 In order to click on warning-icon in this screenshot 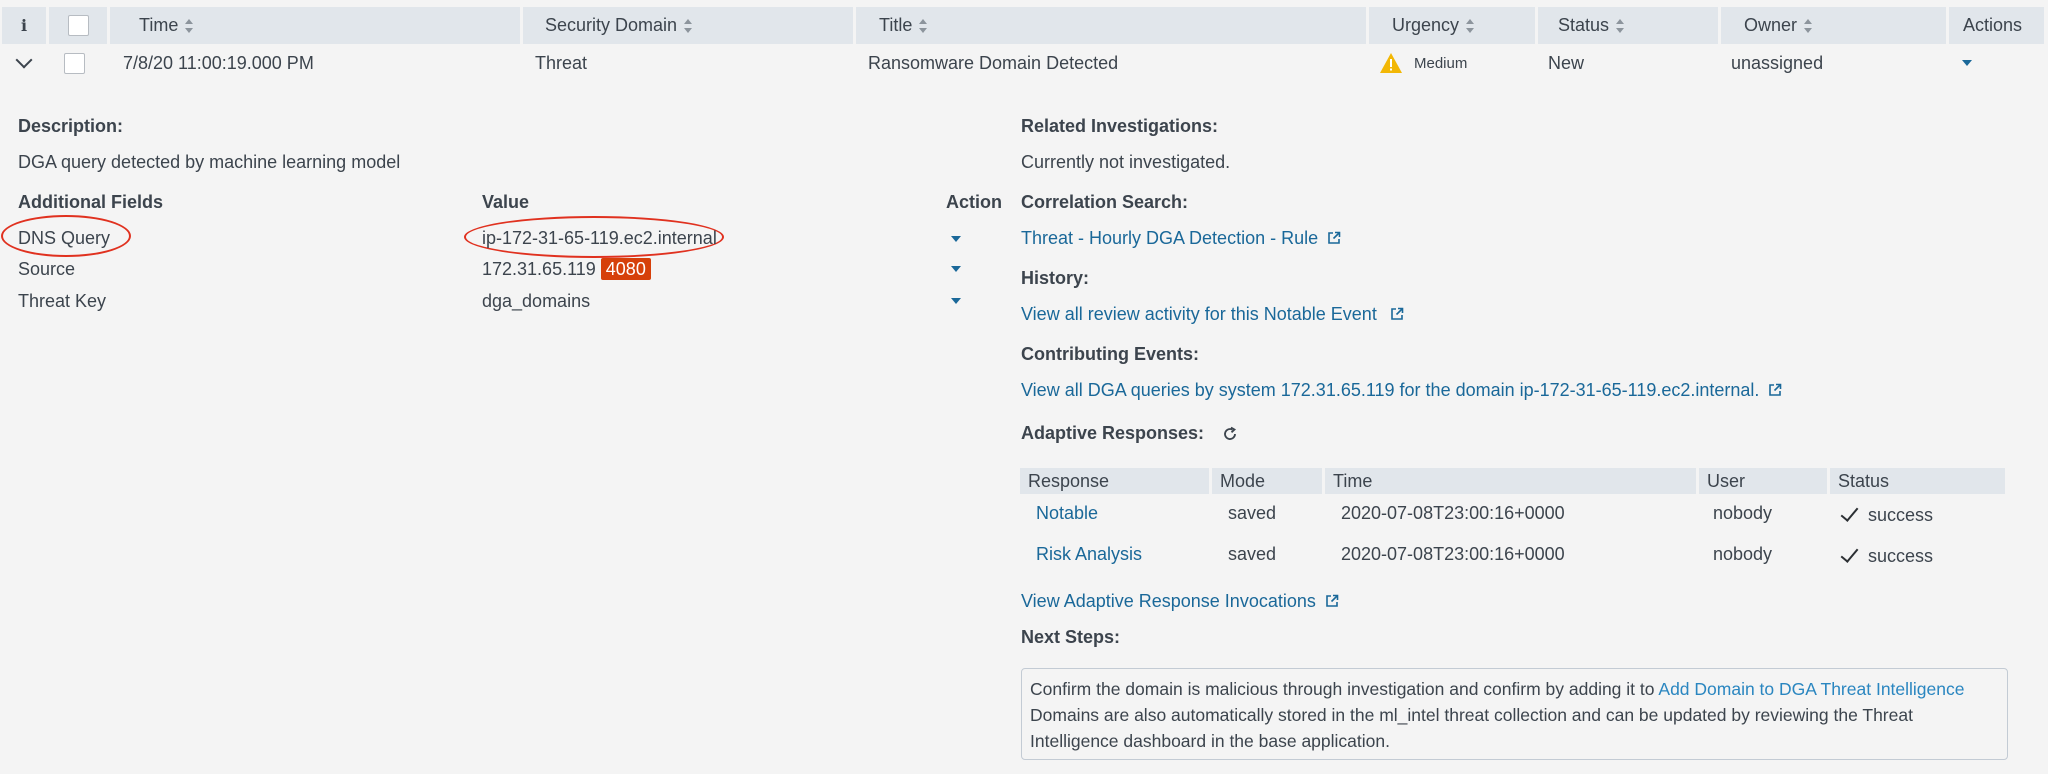, I will do `click(1391, 63)`.